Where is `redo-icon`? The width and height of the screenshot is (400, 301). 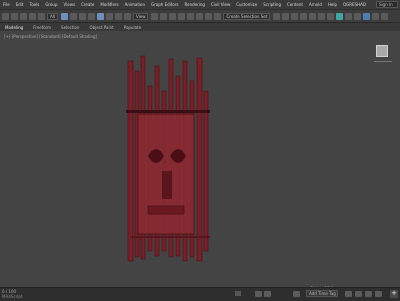
redo-icon is located at coordinates (14, 16).